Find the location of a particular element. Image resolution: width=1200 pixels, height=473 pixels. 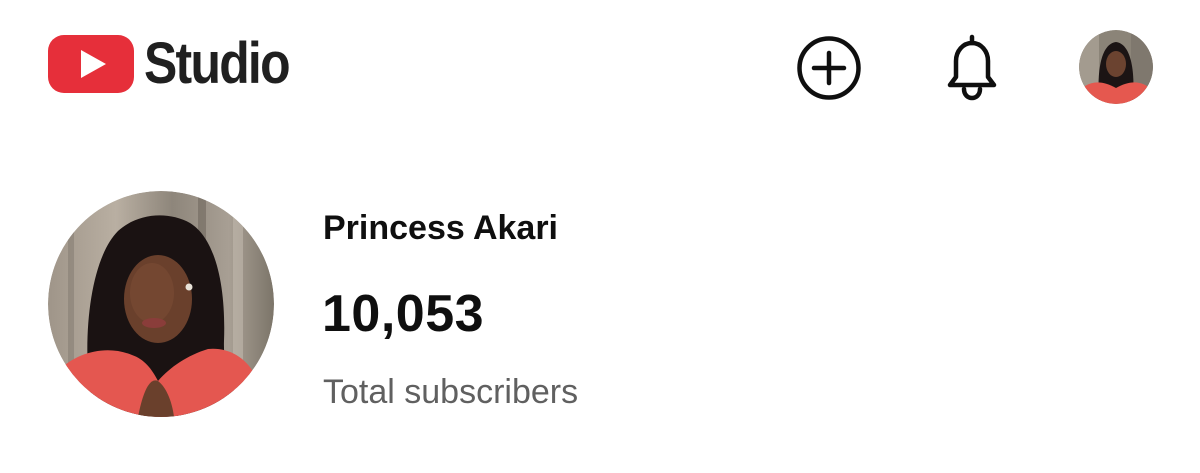

channel-name: Princess Akari is located at coordinates (440, 228).